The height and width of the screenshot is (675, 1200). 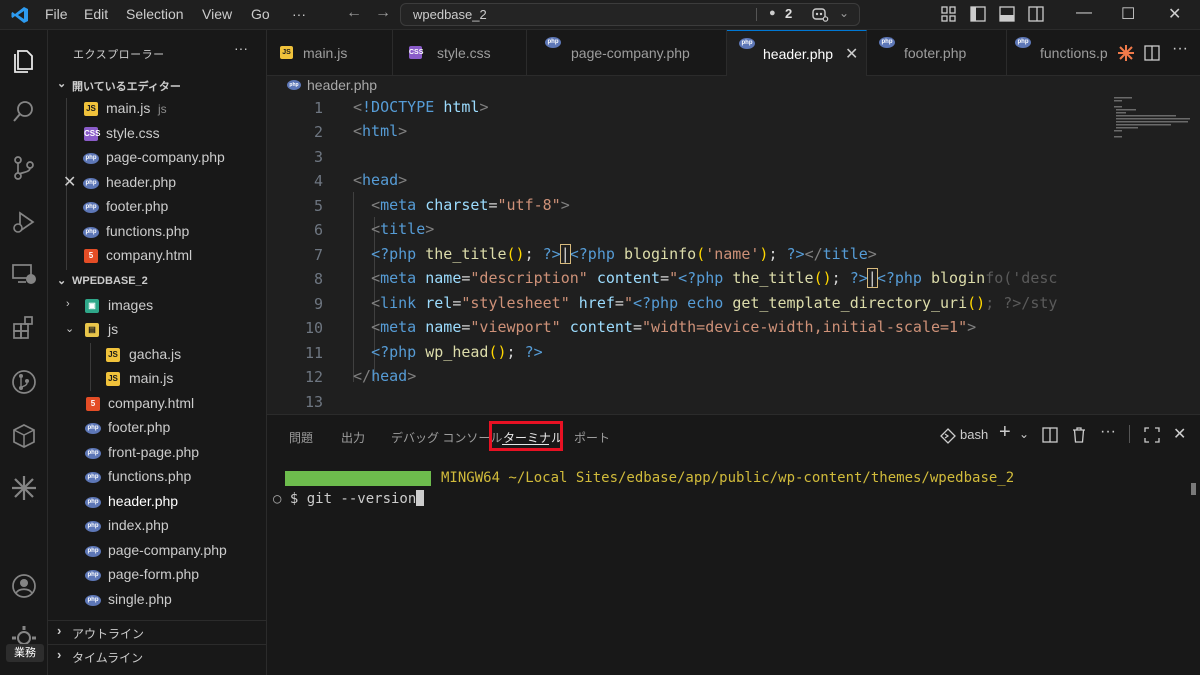 I want to click on panel-tab-problems: 問題, so click(x=301, y=437).